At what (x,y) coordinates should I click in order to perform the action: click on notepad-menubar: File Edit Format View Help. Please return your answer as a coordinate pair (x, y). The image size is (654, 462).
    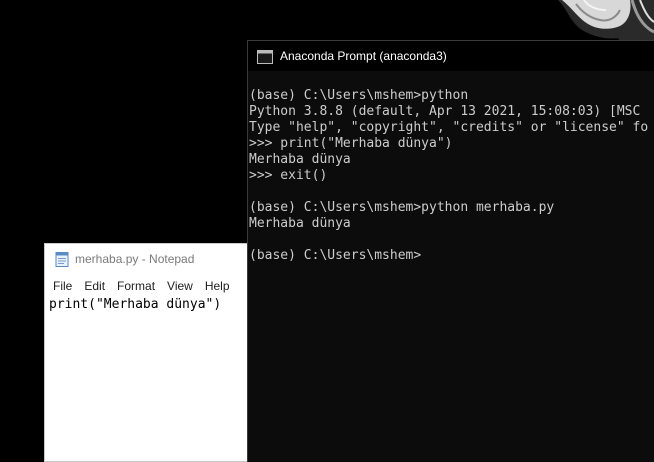
    Looking at the image, I should click on (154, 286).